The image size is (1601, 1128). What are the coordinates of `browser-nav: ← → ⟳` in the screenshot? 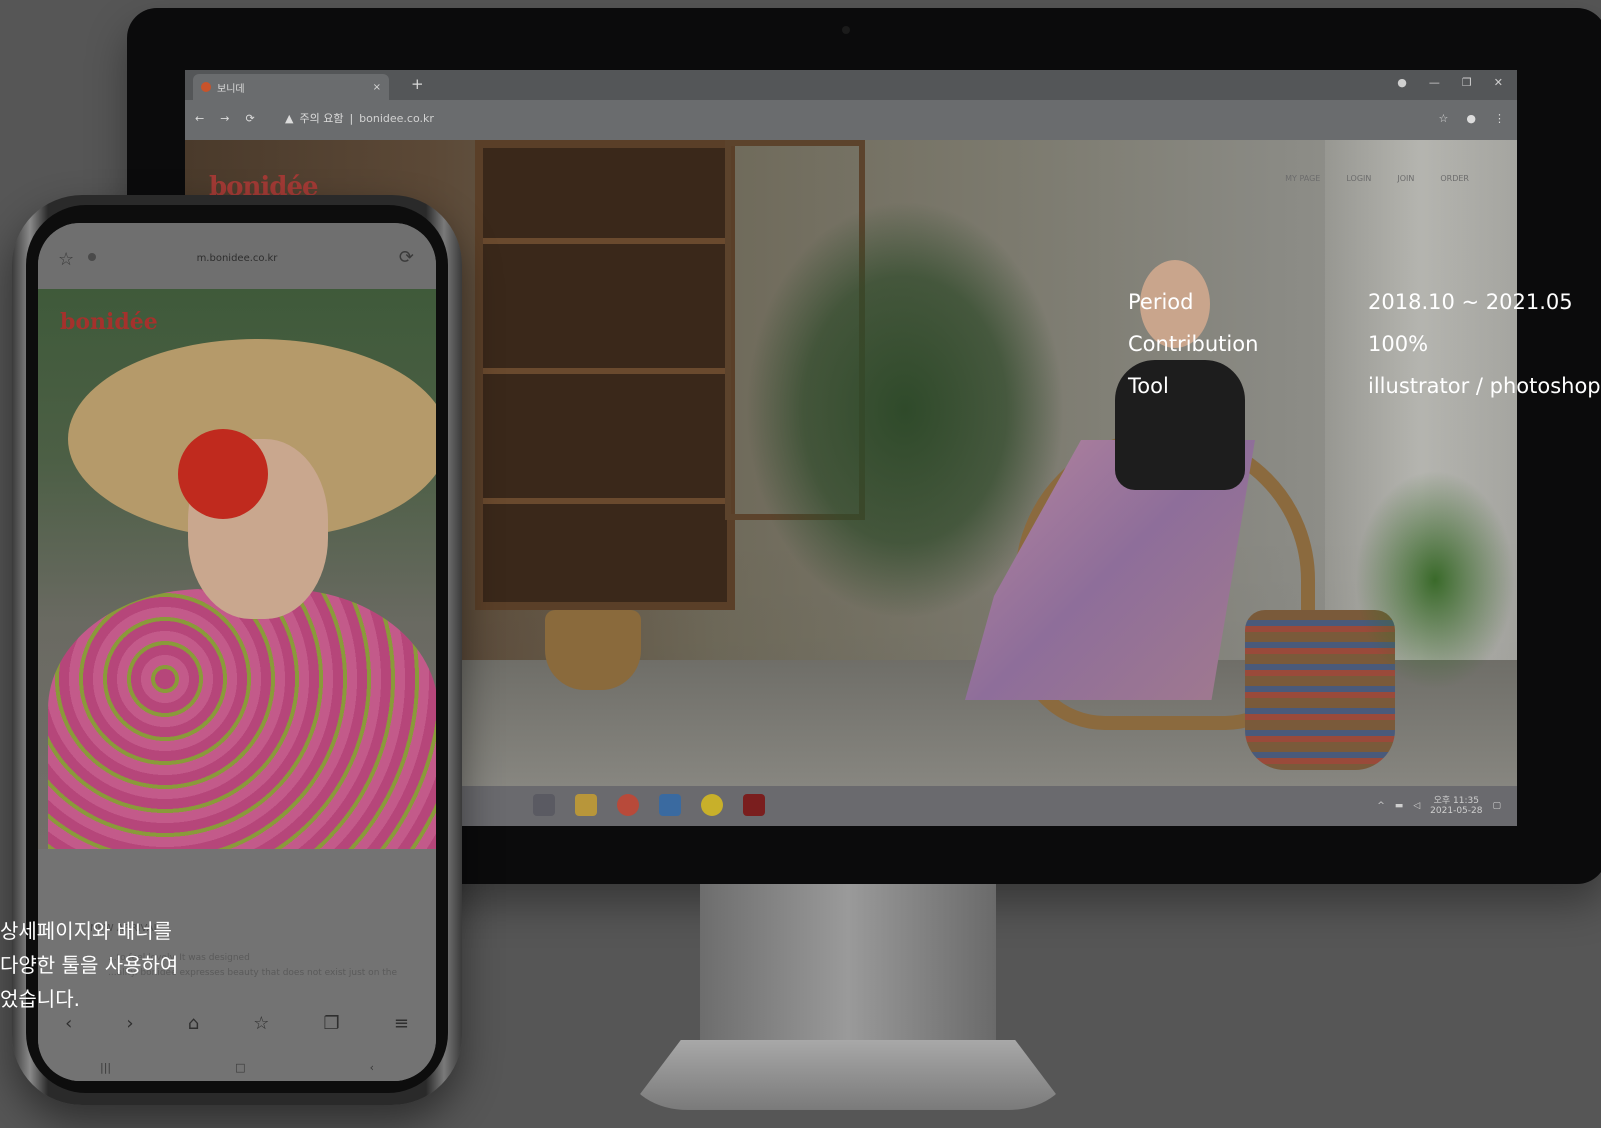 It's located at (225, 118).